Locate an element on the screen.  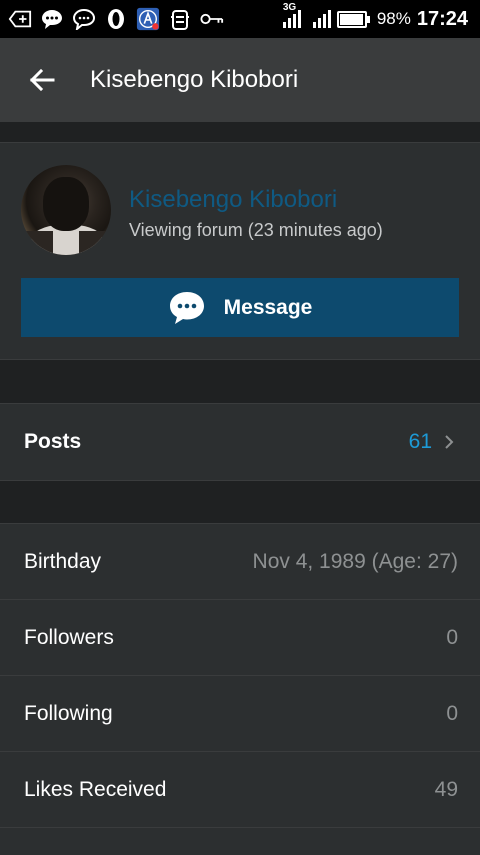
network-type: 3G is located at coordinates (289, 7).